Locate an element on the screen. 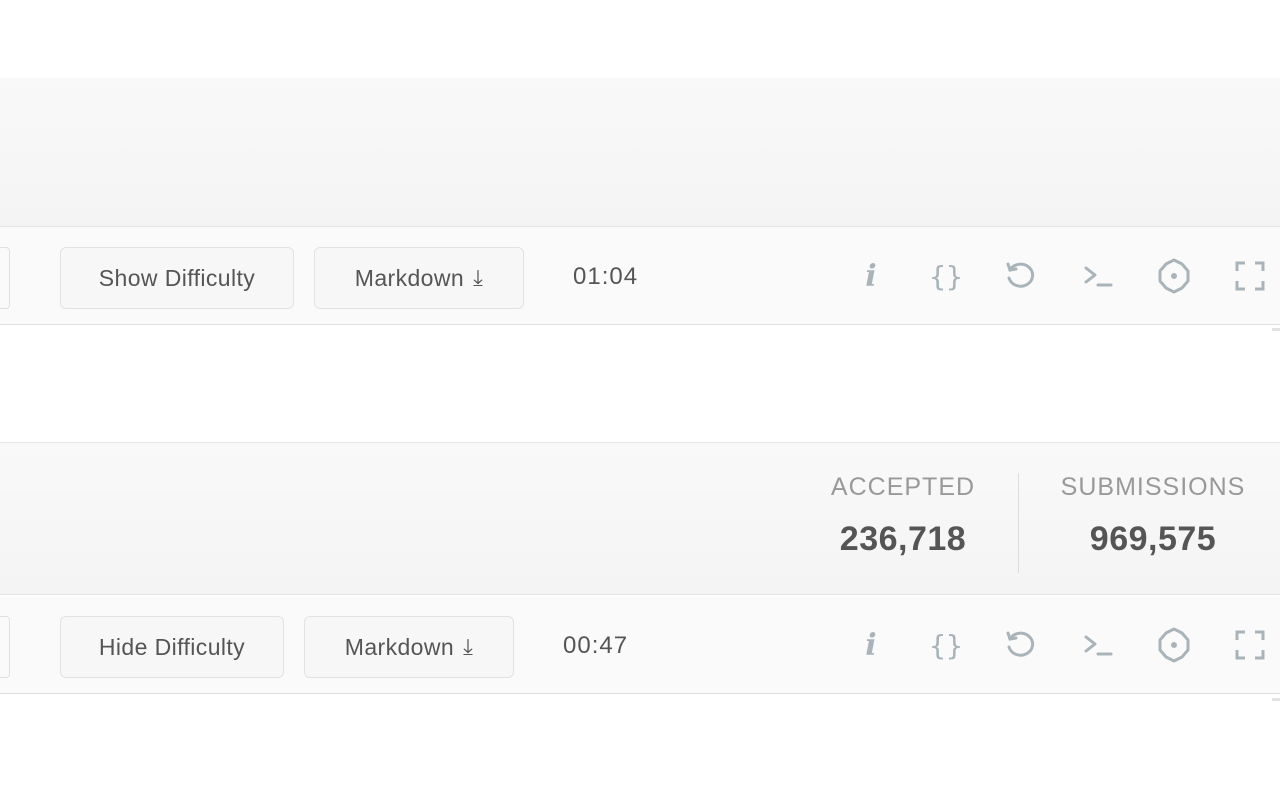 The height and width of the screenshot is (800, 1280). hide-difficulty-label: Hide Difficulty is located at coordinates (172, 646).